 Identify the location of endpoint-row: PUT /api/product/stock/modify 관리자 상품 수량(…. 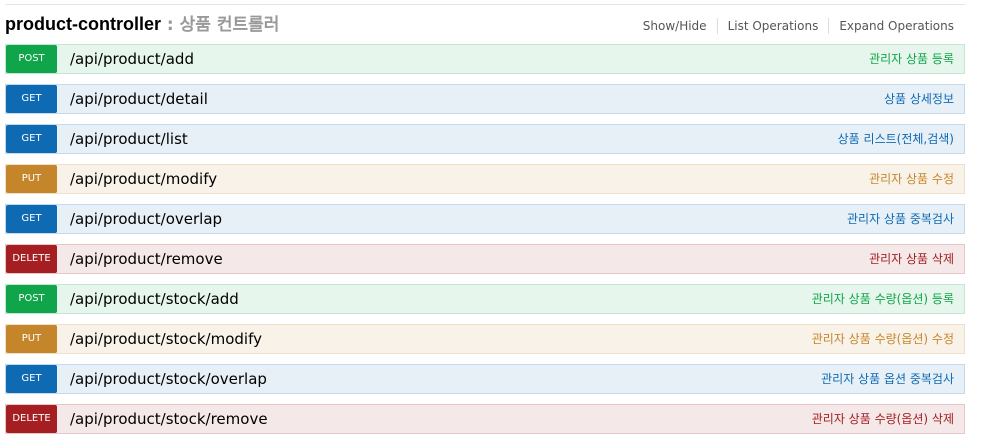
(485, 339).